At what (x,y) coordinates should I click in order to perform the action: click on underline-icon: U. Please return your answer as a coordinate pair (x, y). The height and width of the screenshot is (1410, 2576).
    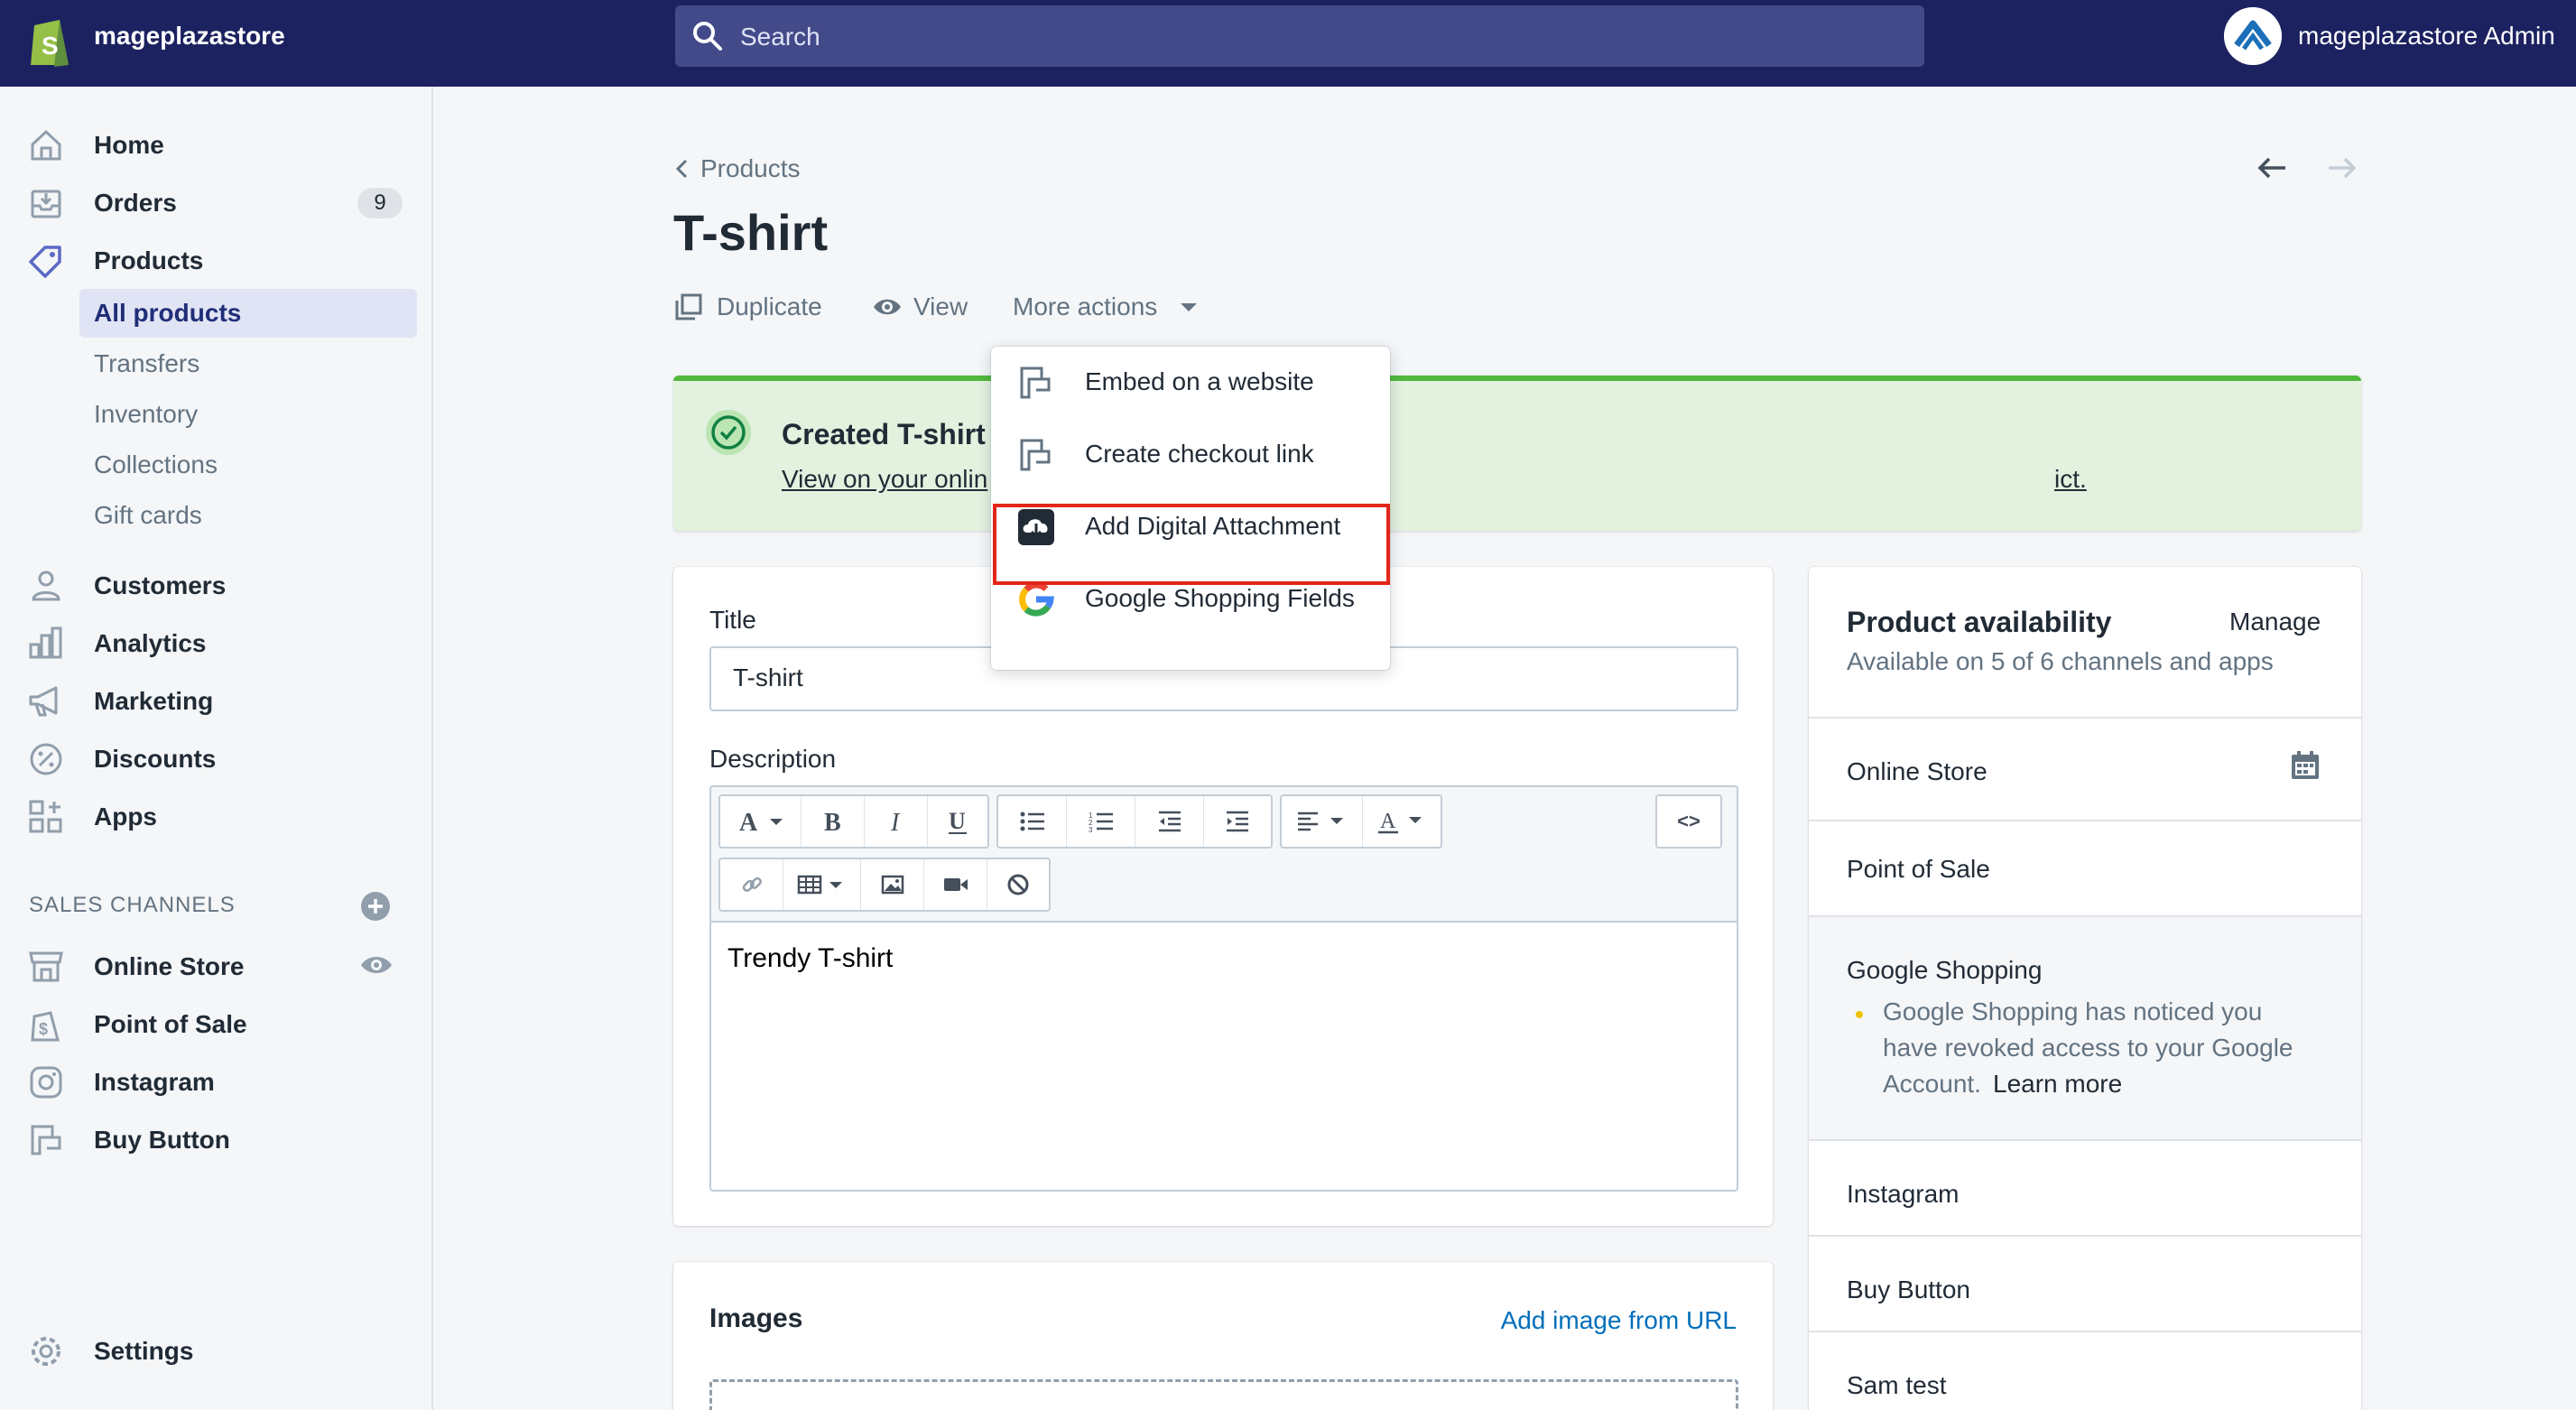
    Looking at the image, I should click on (958, 821).